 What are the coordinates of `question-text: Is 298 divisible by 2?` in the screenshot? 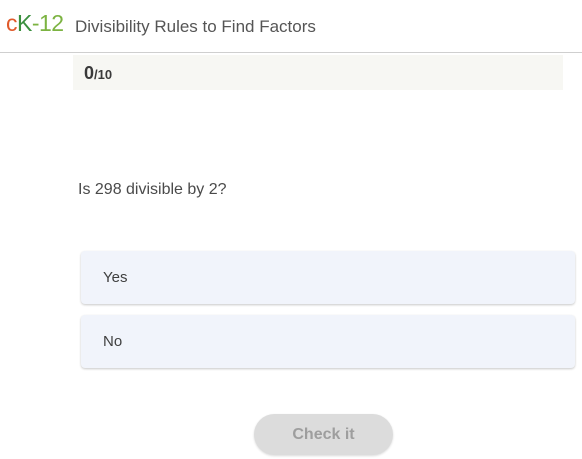 It's located at (152, 189).